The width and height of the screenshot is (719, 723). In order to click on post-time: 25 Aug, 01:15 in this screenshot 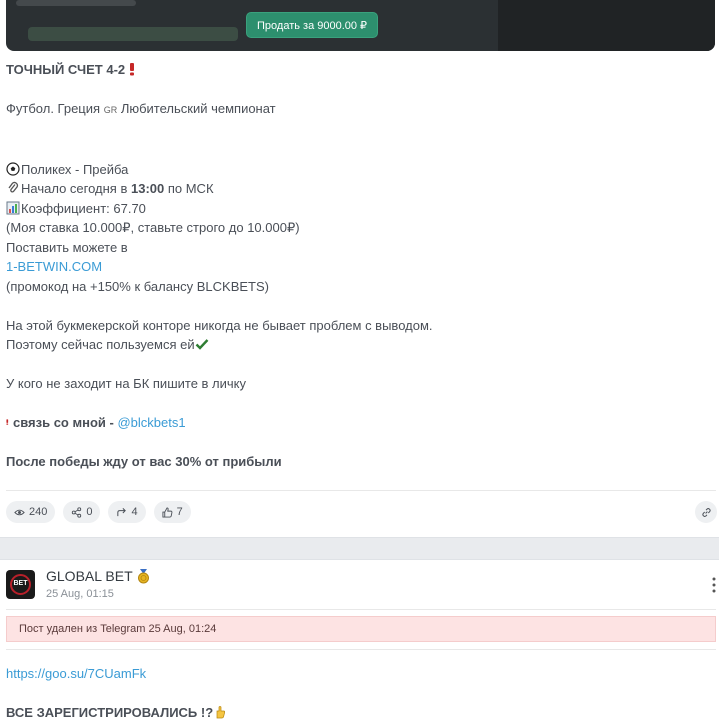, I will do `click(80, 594)`.